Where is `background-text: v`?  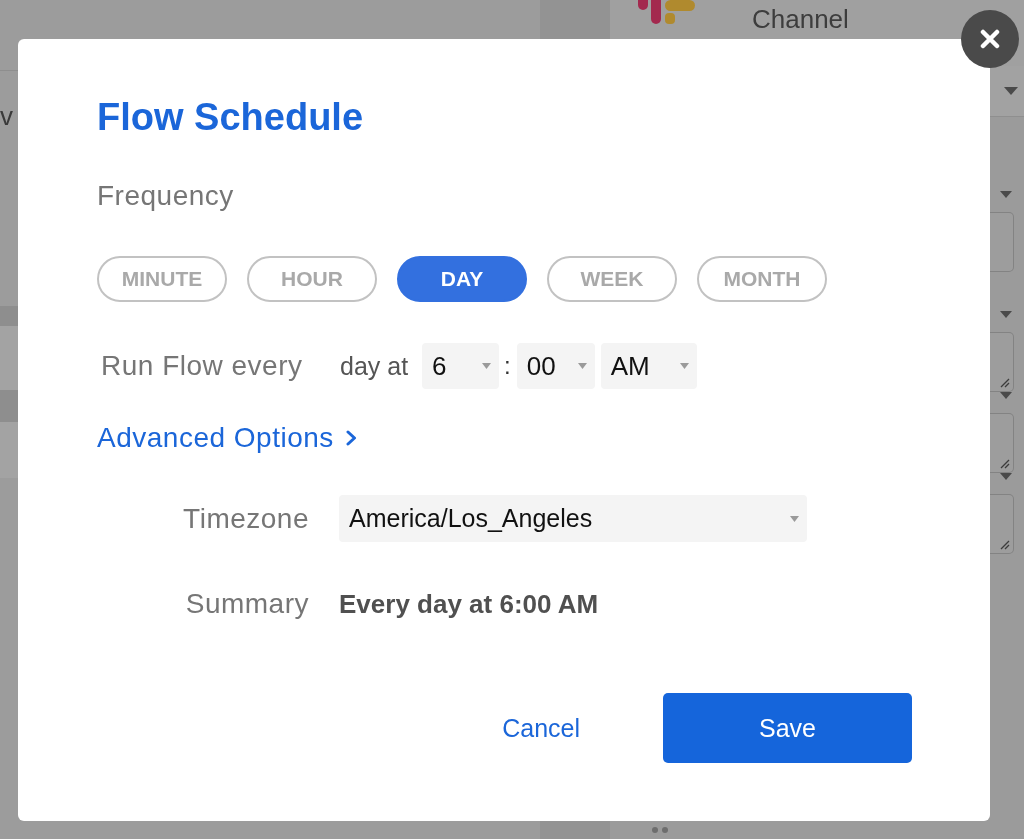 background-text: v is located at coordinates (6, 116).